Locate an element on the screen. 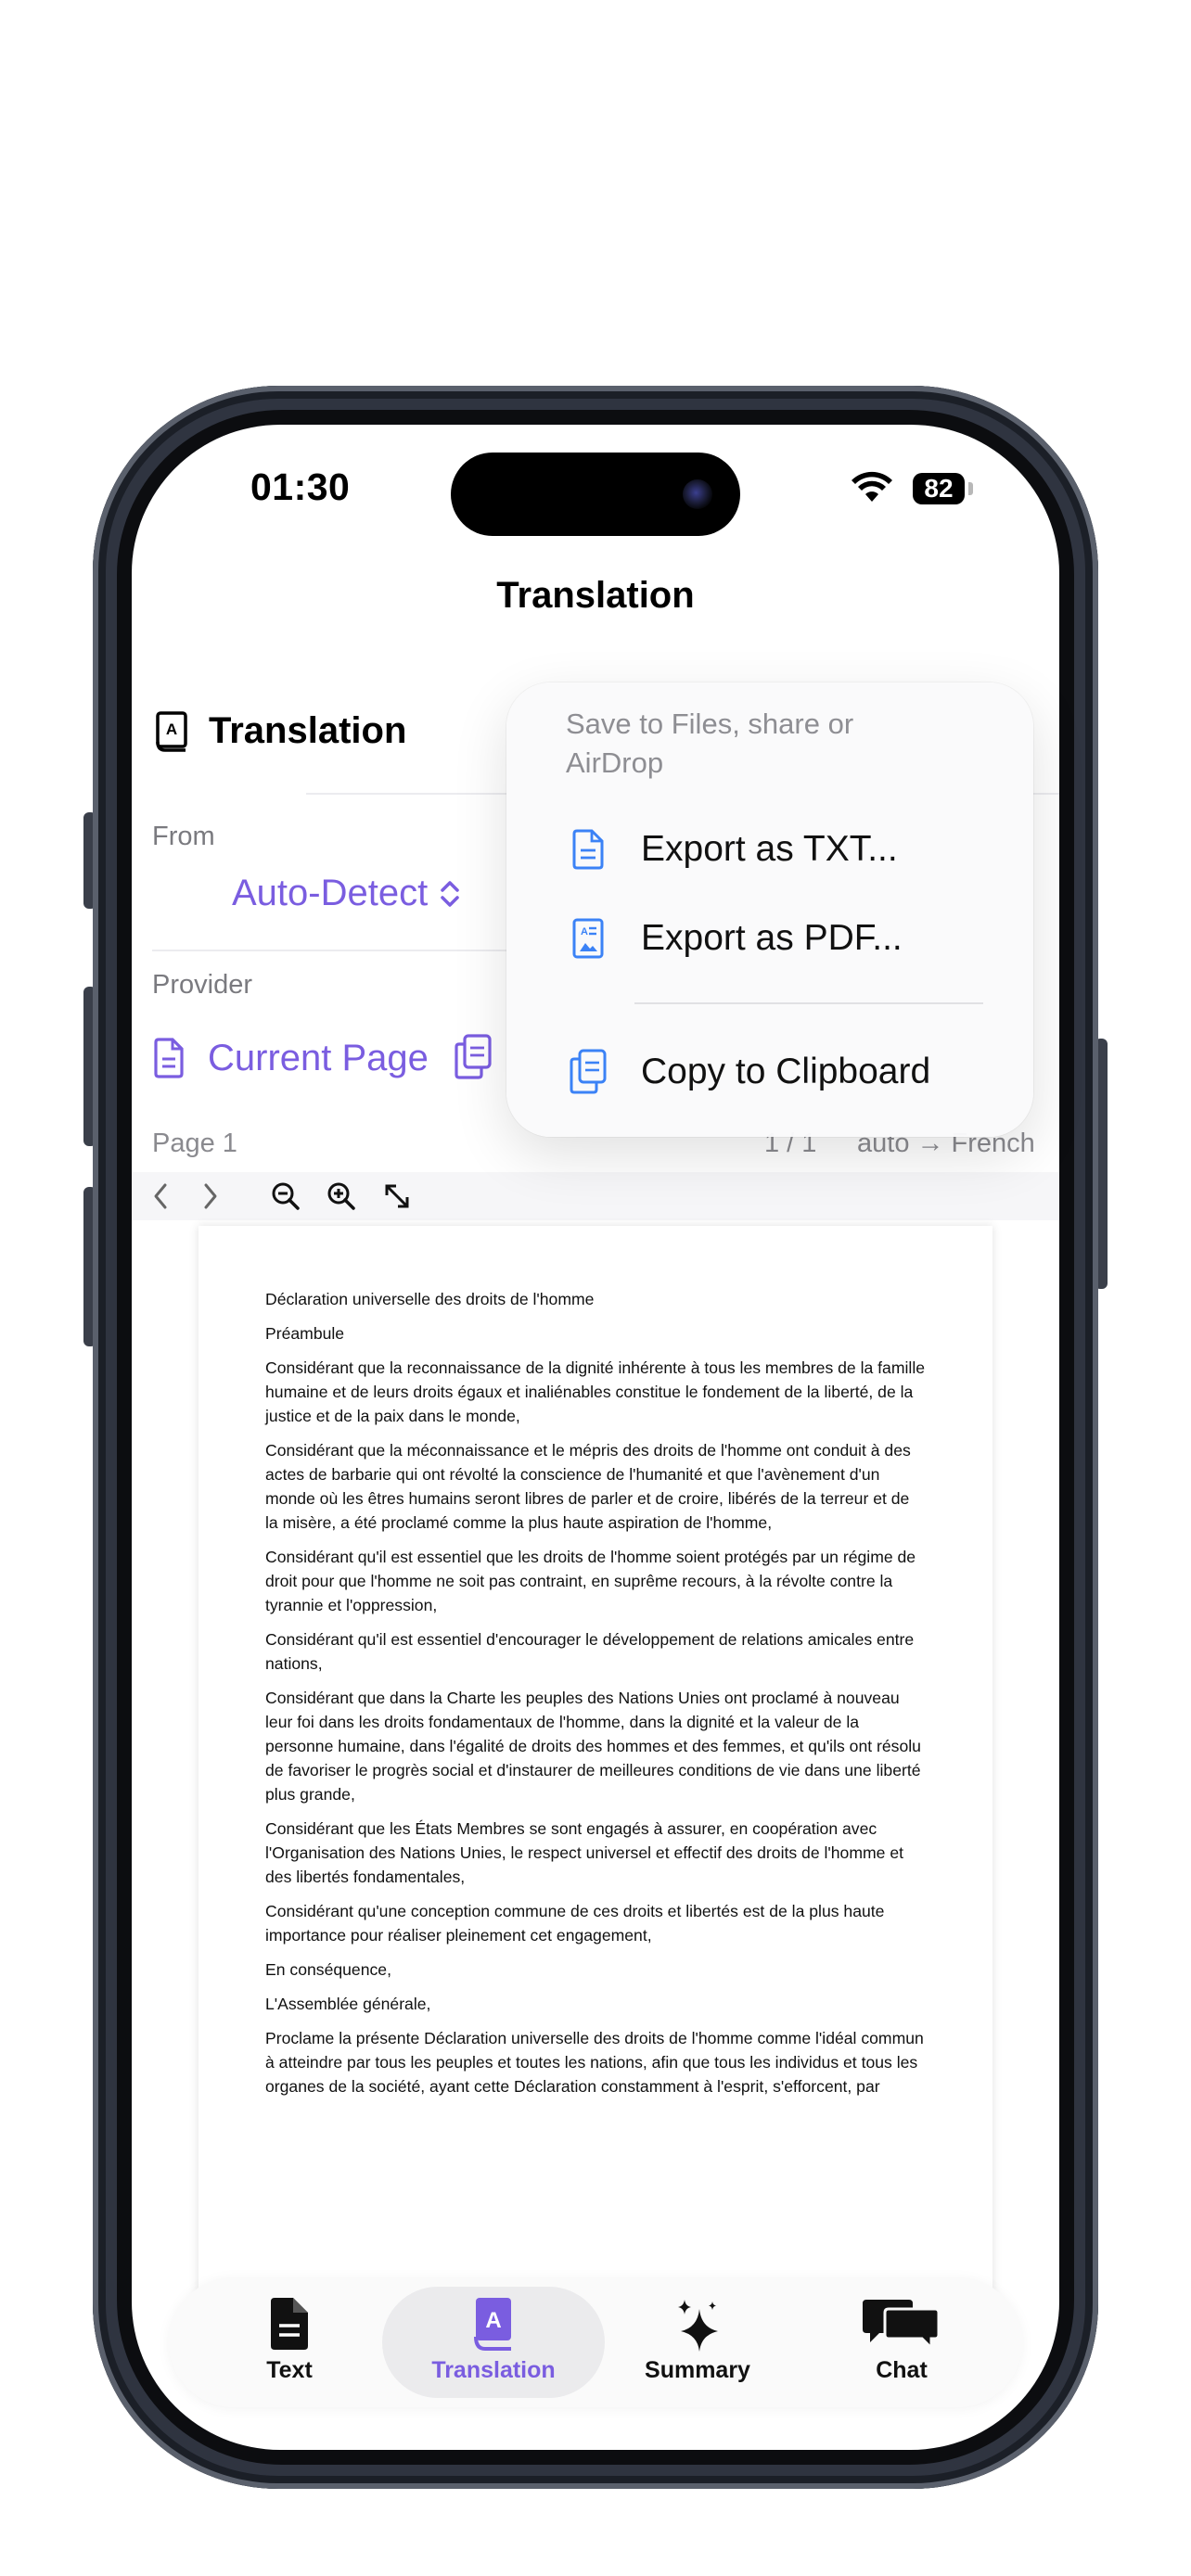  from-divider is located at coordinates (329, 950).